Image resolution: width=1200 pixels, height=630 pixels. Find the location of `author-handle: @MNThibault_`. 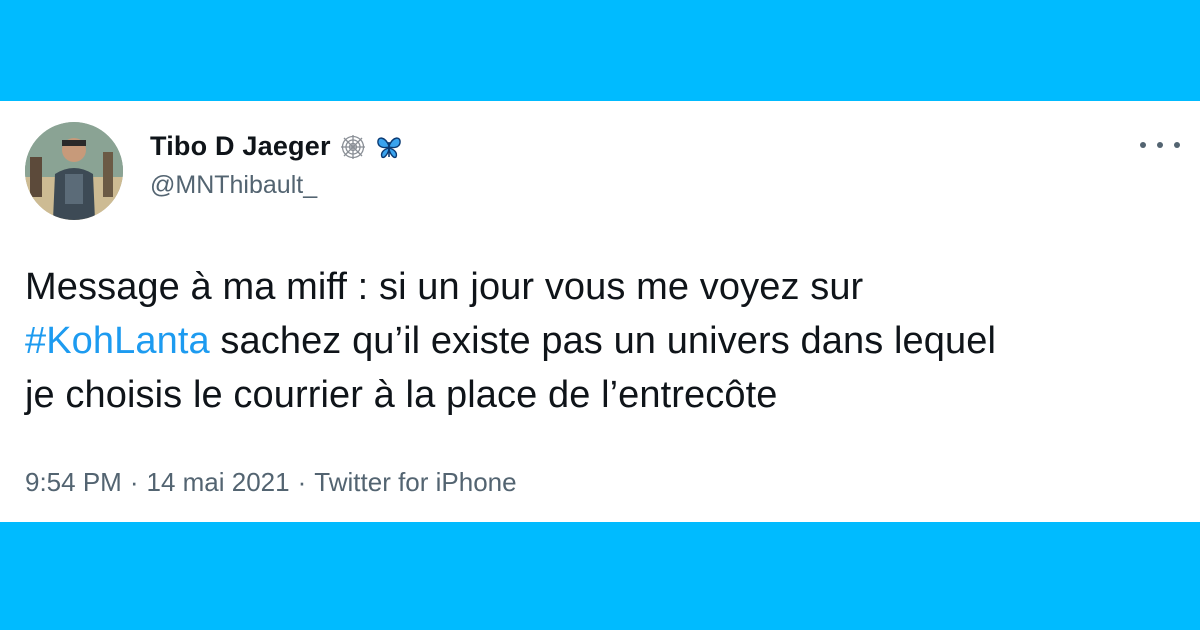

author-handle: @MNThibault_ is located at coordinates (233, 185).